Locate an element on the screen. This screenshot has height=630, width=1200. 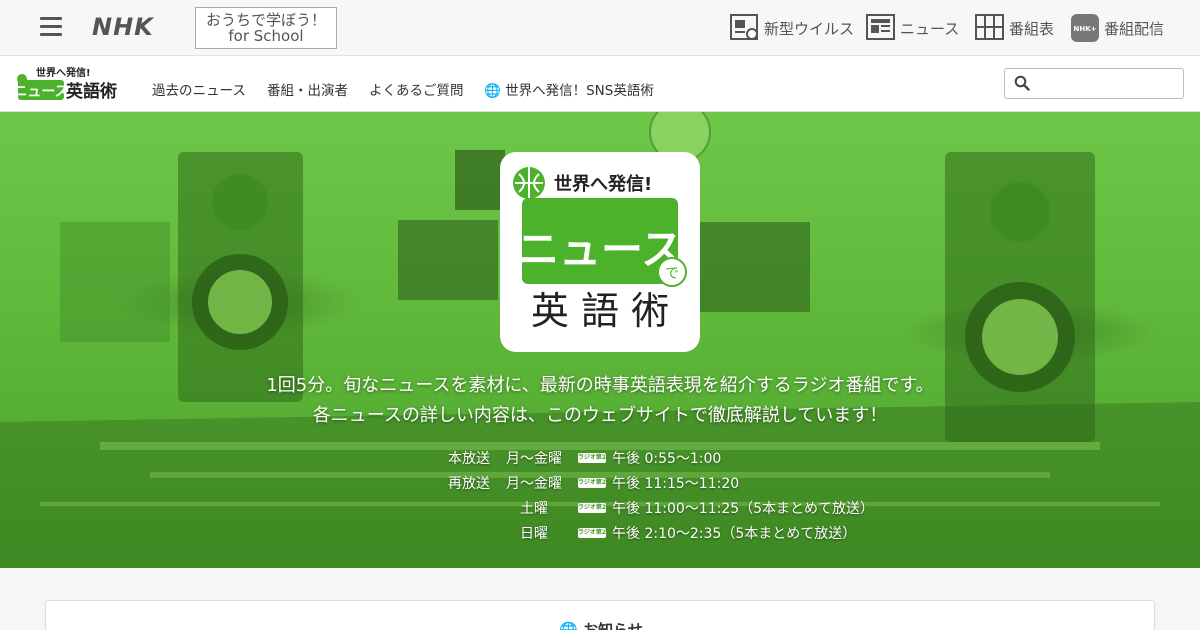
schedule-time-0: ラジオ第2 午後 0:55～1:00 is located at coordinates (649, 458).